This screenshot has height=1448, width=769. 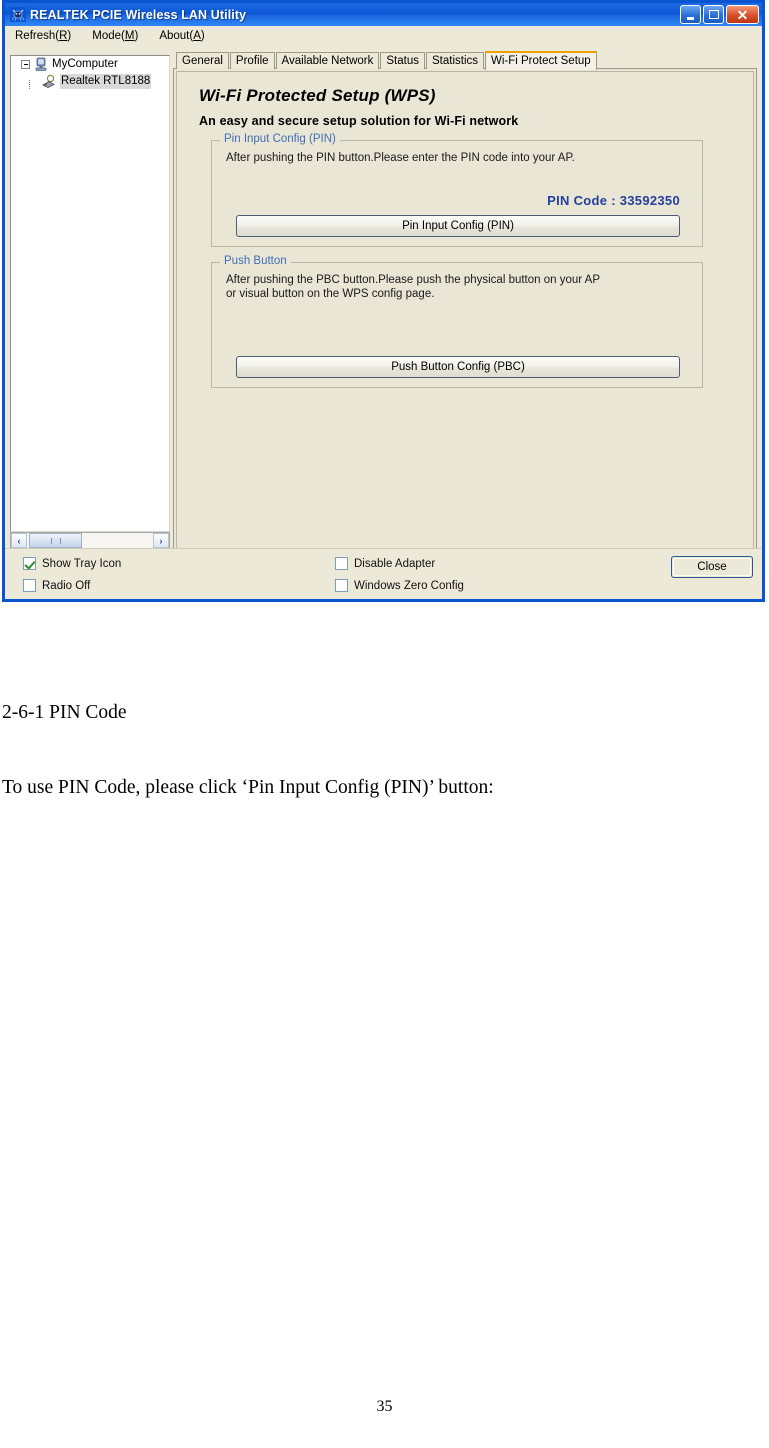 I want to click on maximize-button, so click(x=713, y=14).